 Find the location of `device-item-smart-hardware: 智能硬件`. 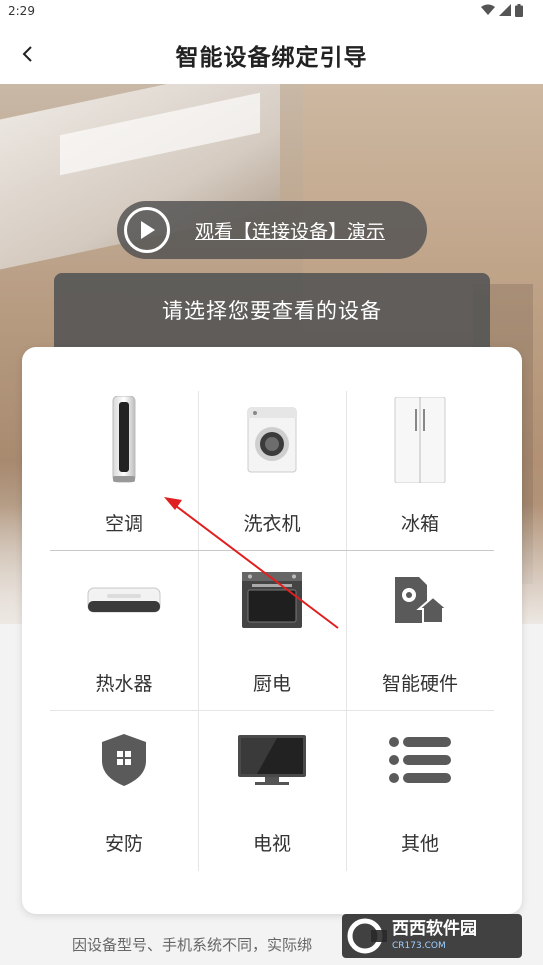

device-item-smart-hardware: 智能硬件 is located at coordinates (420, 631).